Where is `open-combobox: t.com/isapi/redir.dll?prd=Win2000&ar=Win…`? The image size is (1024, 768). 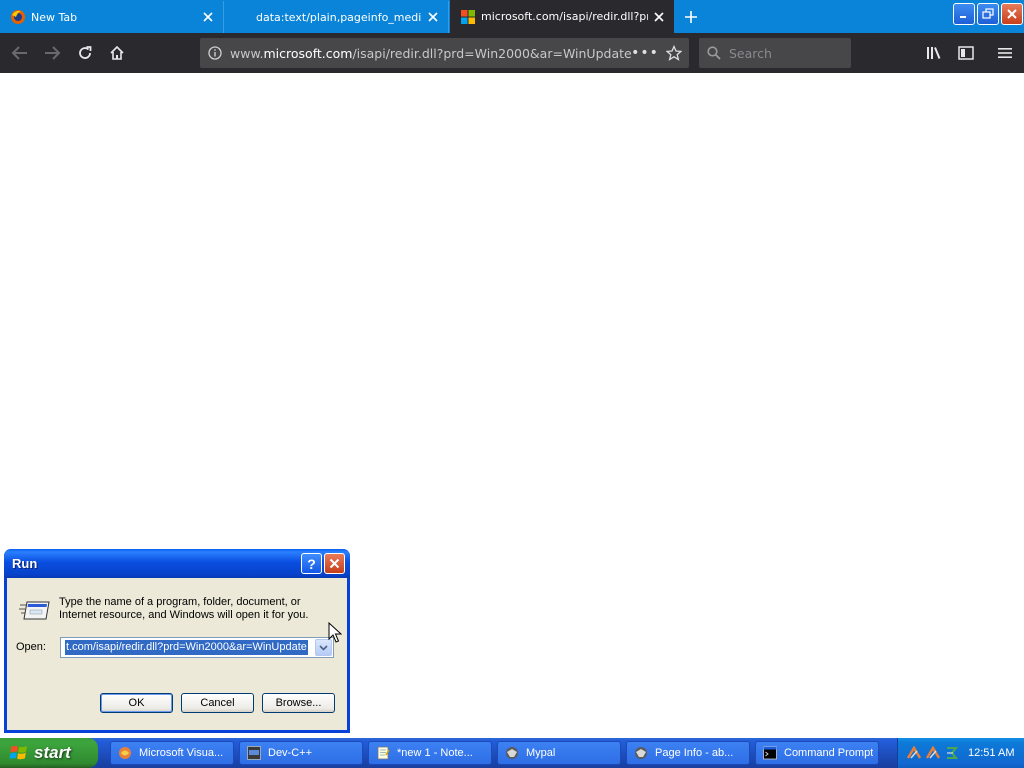 open-combobox: t.com/isapi/redir.dll?prd=Win2000&ar=Win… is located at coordinates (197, 647).